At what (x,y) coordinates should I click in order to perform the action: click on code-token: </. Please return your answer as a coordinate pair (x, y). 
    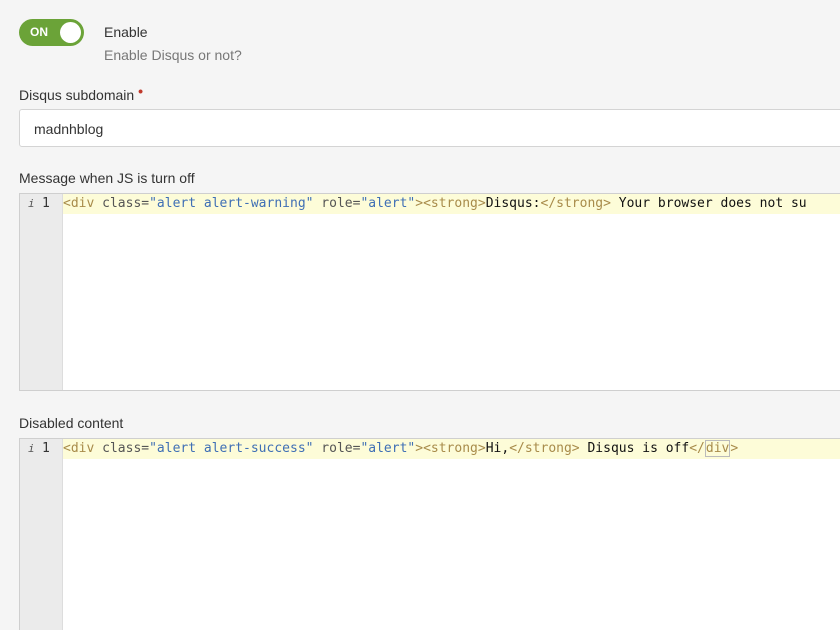
    Looking at the image, I should click on (697, 448).